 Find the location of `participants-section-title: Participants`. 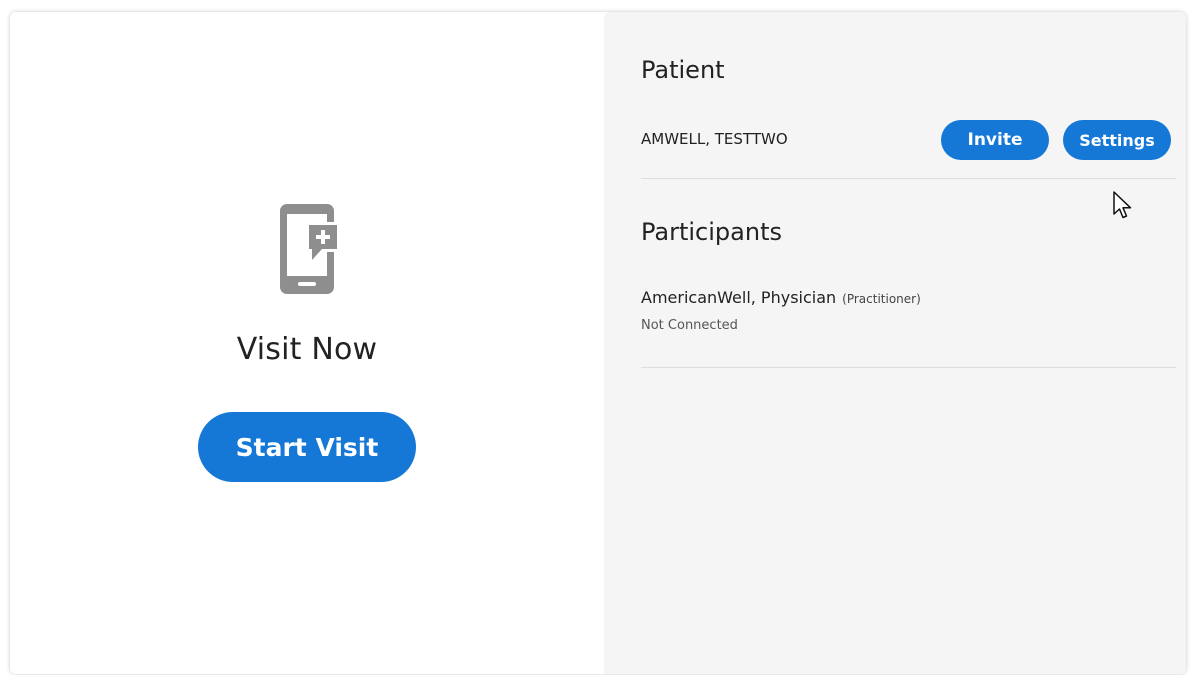

participants-section-title: Participants is located at coordinates (711, 232).